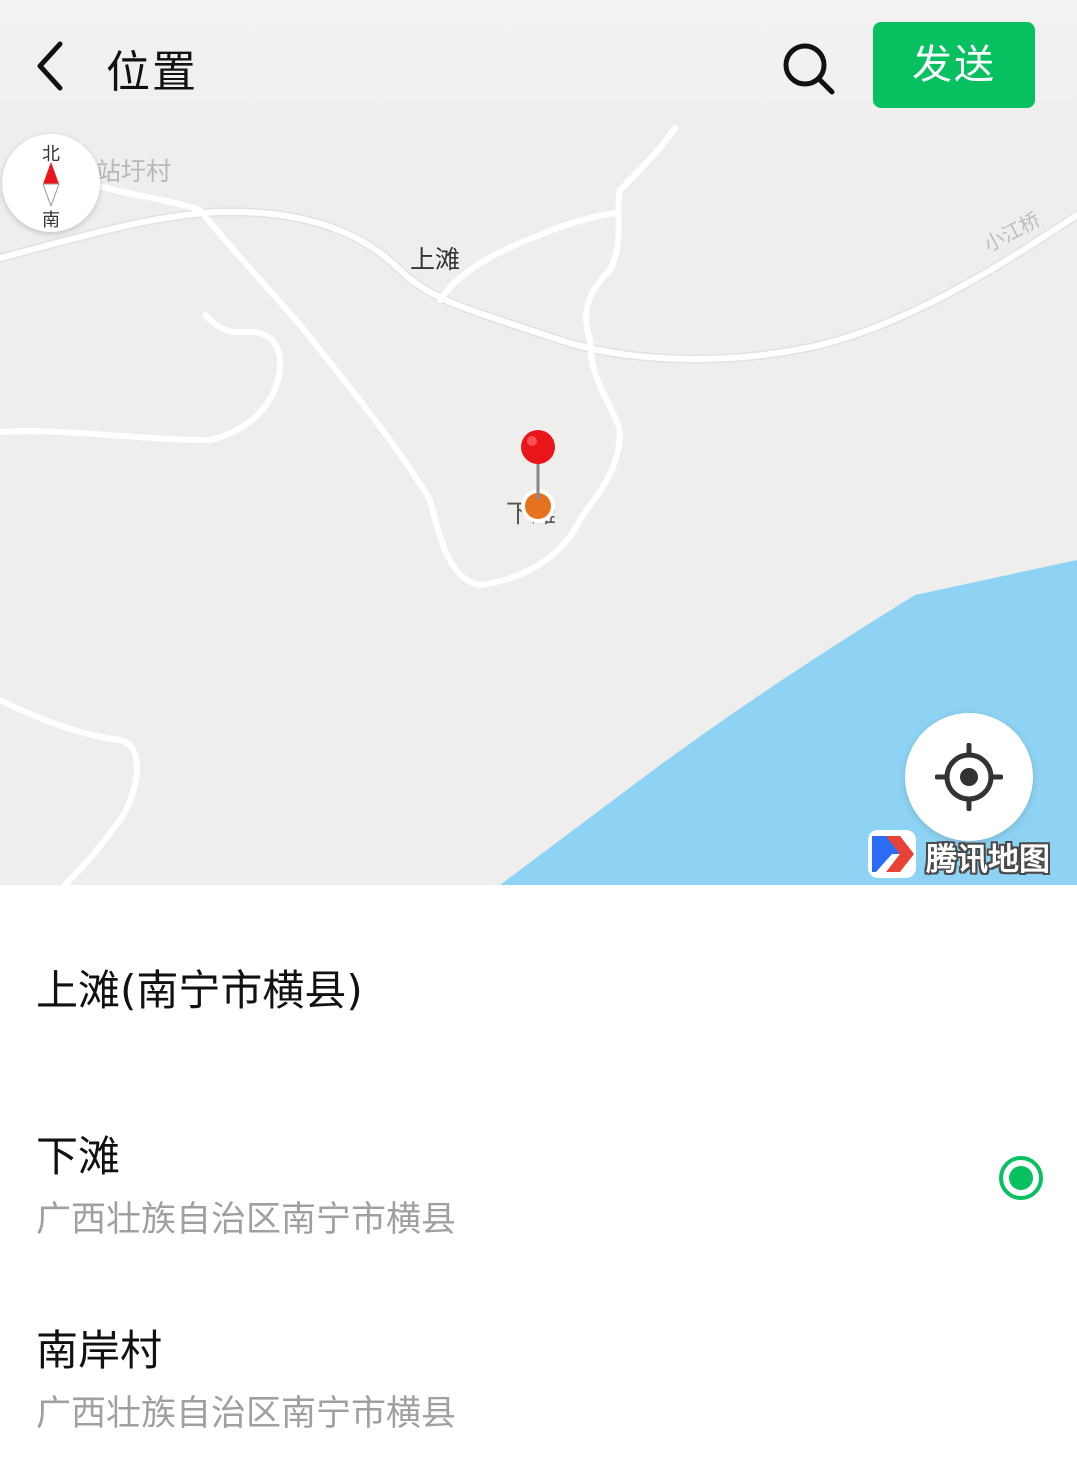  I want to click on back-arrow-icon, so click(53, 66).